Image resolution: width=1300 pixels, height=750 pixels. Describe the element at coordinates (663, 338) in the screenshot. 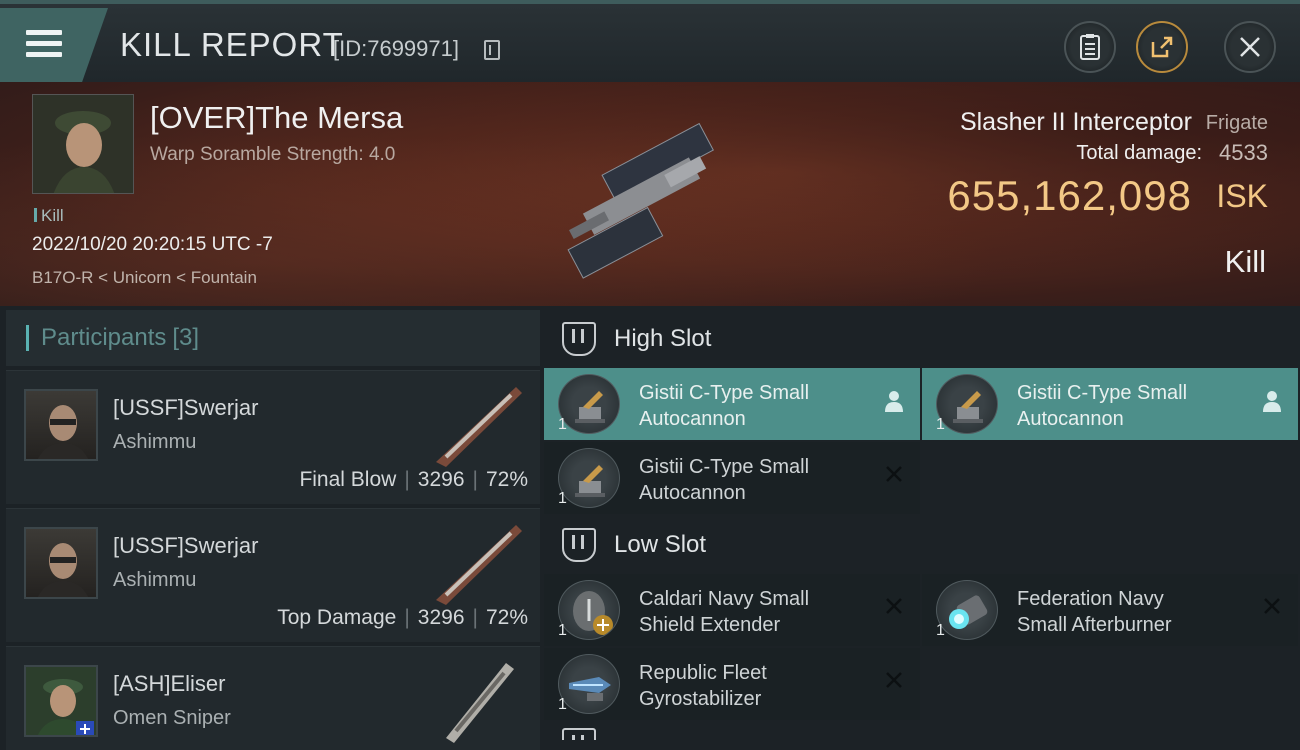

I see `high-slot-title: High Slot` at that location.